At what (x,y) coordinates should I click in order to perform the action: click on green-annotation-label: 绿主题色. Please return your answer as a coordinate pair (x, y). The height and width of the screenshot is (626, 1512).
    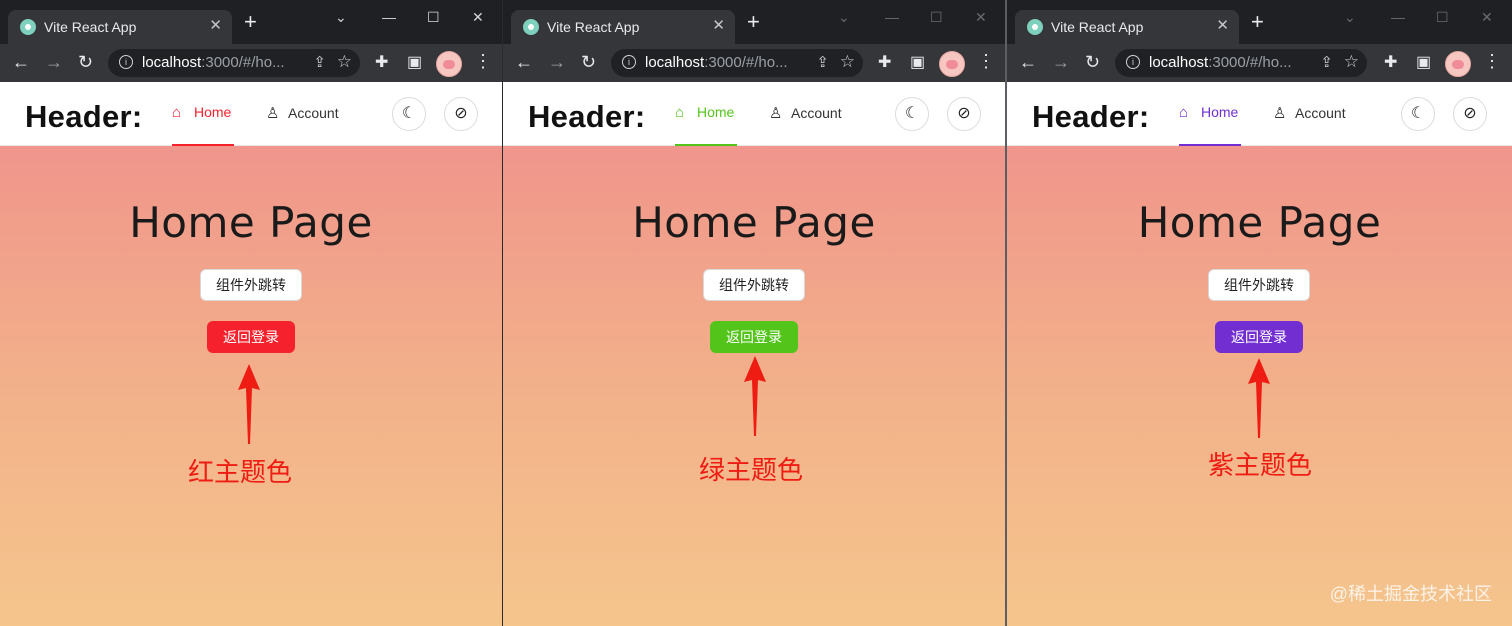
    Looking at the image, I should click on (751, 470).